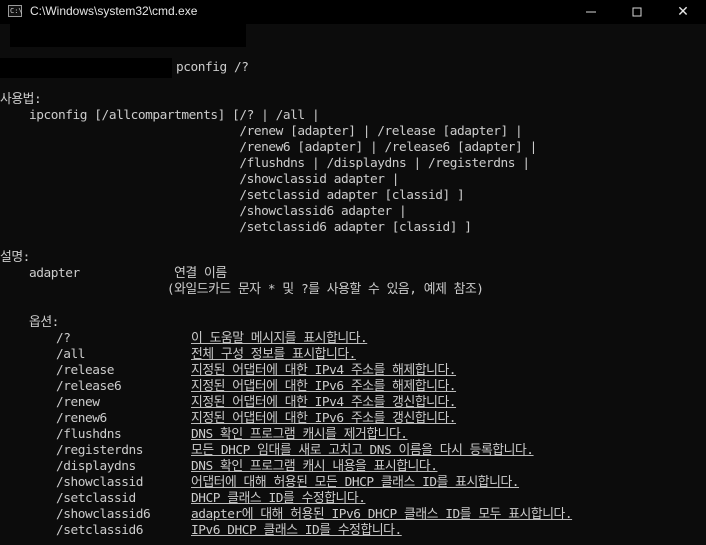 This screenshot has width=706, height=545. Describe the element at coordinates (114, 11) in the screenshot. I see `window-title: C:\Windows\system32\cmd.exe` at that location.